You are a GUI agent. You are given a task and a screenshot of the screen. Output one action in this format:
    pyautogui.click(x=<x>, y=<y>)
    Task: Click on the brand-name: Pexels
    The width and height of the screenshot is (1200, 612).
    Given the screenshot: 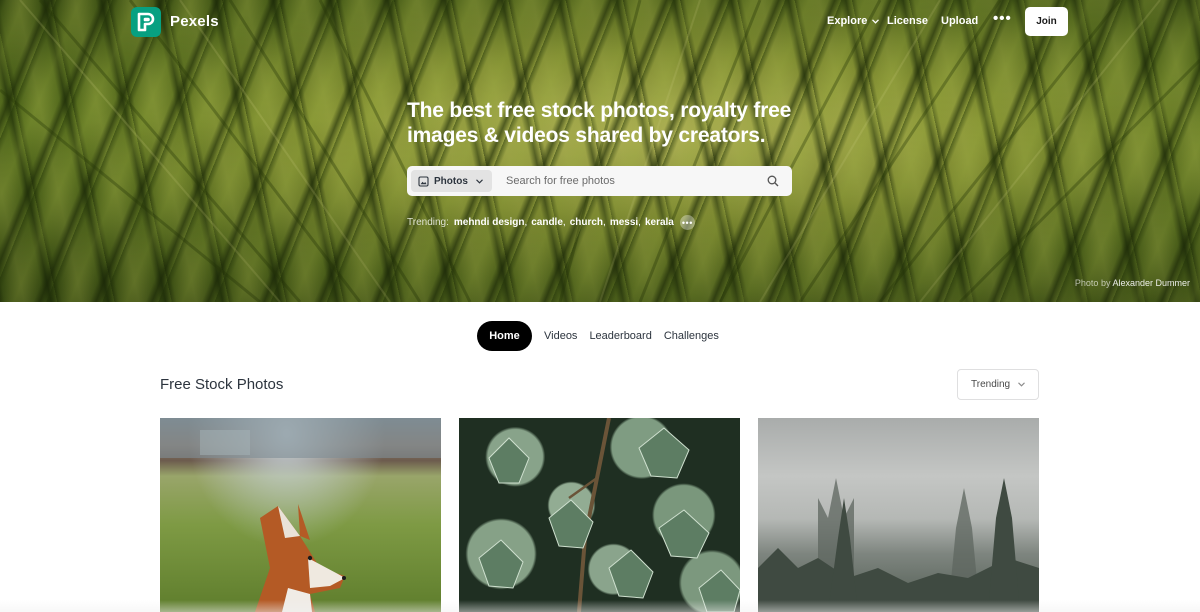 What is the action you would take?
    pyautogui.click(x=194, y=21)
    